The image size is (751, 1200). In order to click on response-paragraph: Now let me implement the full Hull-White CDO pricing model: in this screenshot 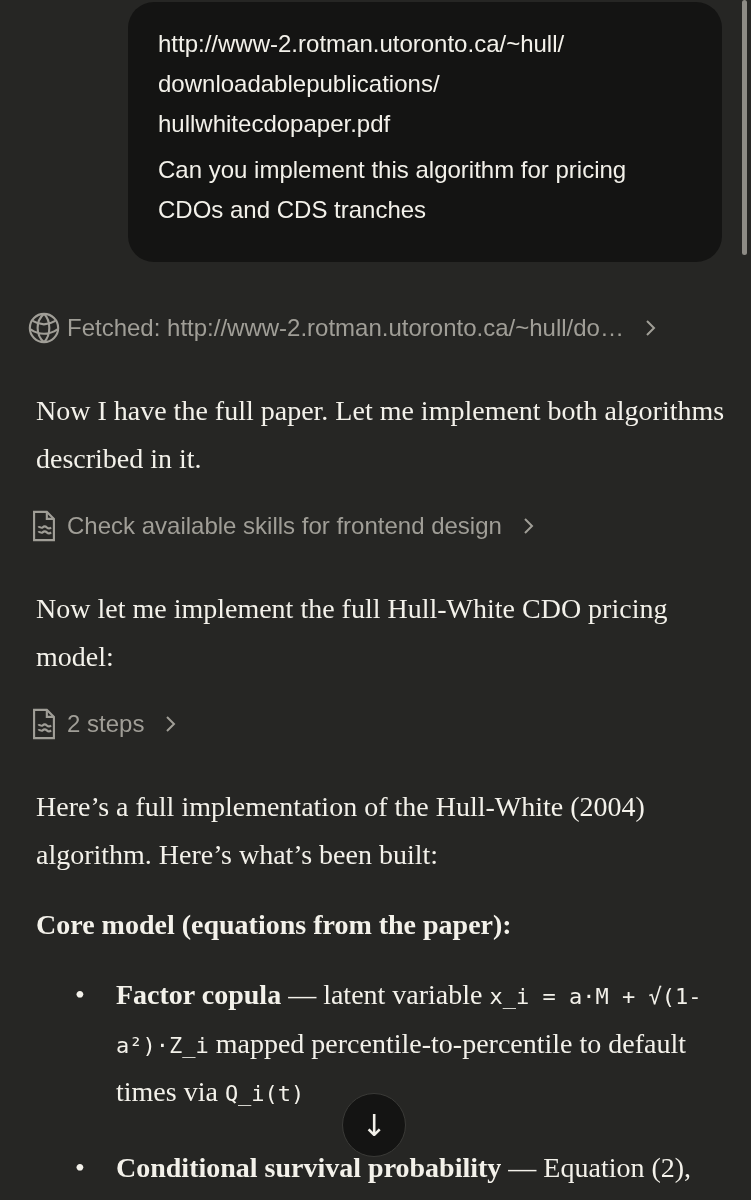, I will do `click(352, 633)`.